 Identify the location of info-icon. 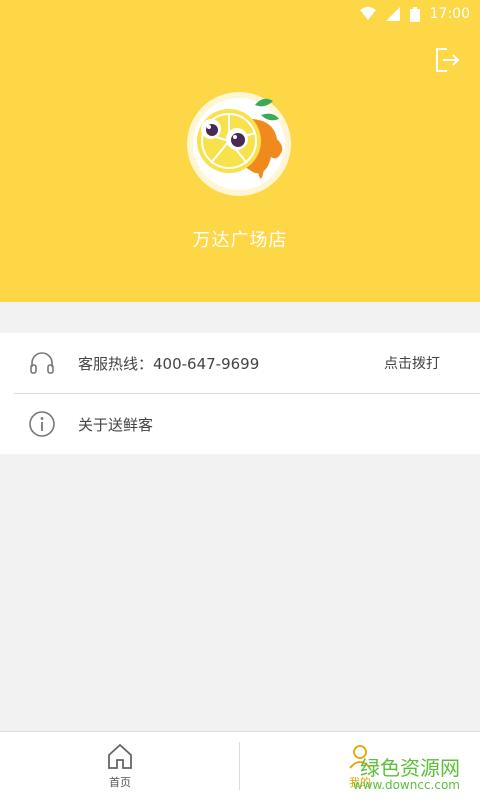
(42, 424).